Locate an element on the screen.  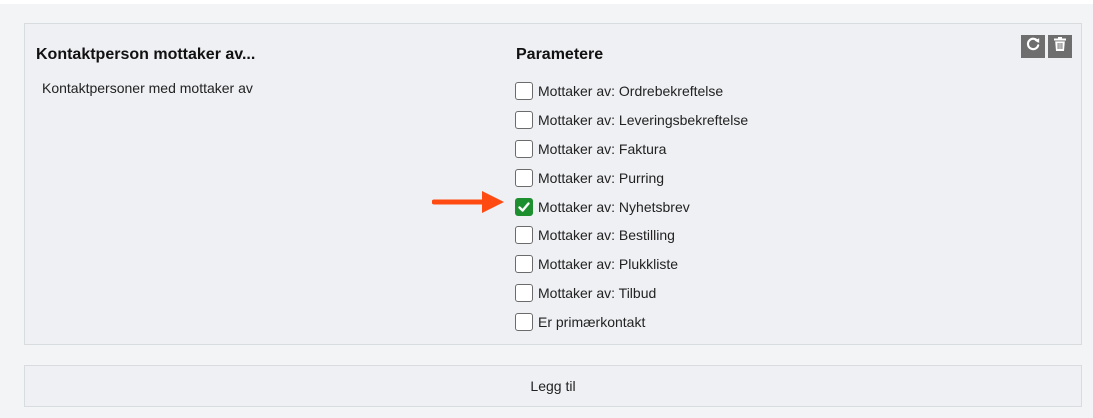
refresh-button is located at coordinates (1033, 46).